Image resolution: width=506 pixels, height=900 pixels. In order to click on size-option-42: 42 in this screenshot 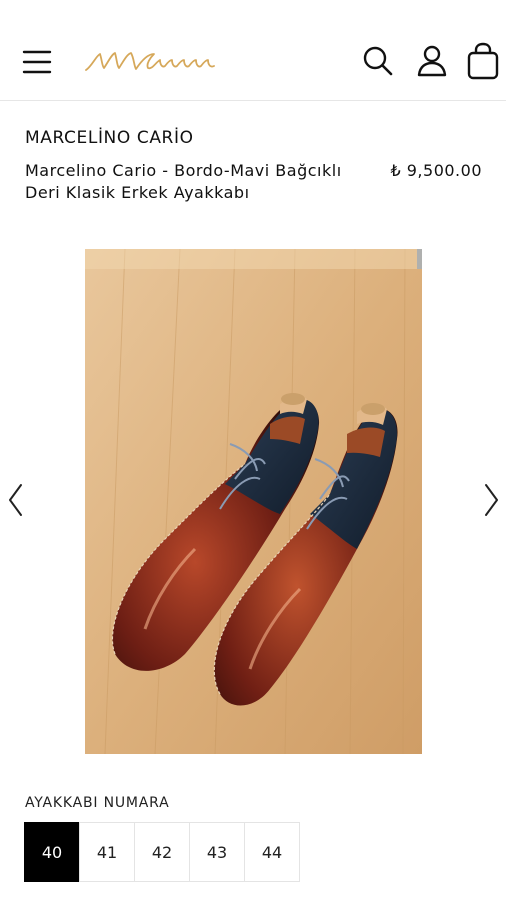, I will do `click(162, 852)`.